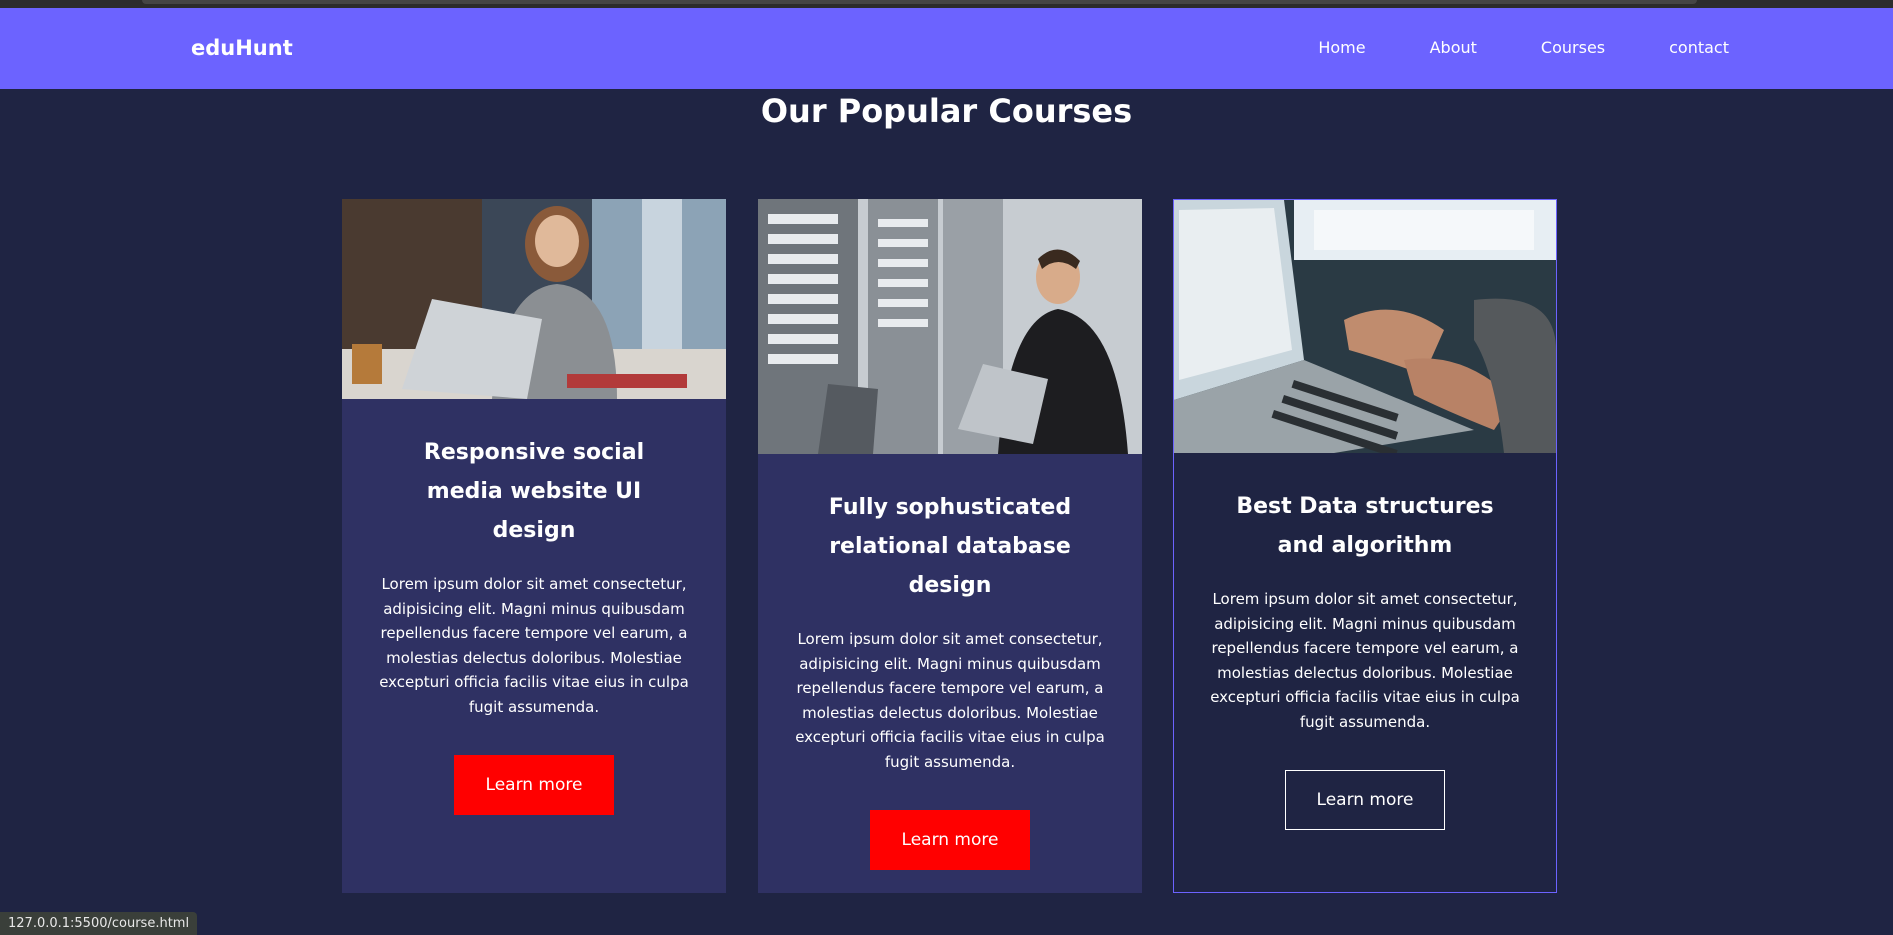 The image size is (1893, 935). What do you see at coordinates (242, 48) in the screenshot?
I see `site-logo: eduHunt` at bounding box center [242, 48].